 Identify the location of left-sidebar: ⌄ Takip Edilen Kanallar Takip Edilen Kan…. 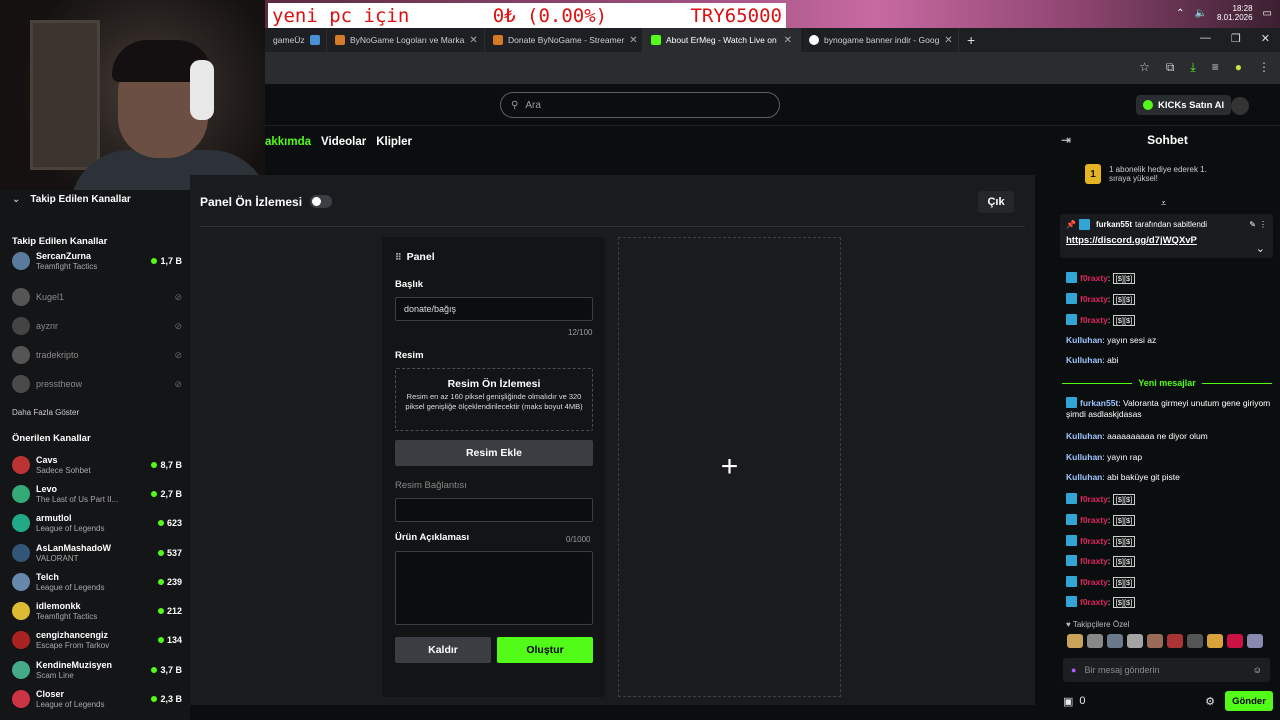
(95, 455).